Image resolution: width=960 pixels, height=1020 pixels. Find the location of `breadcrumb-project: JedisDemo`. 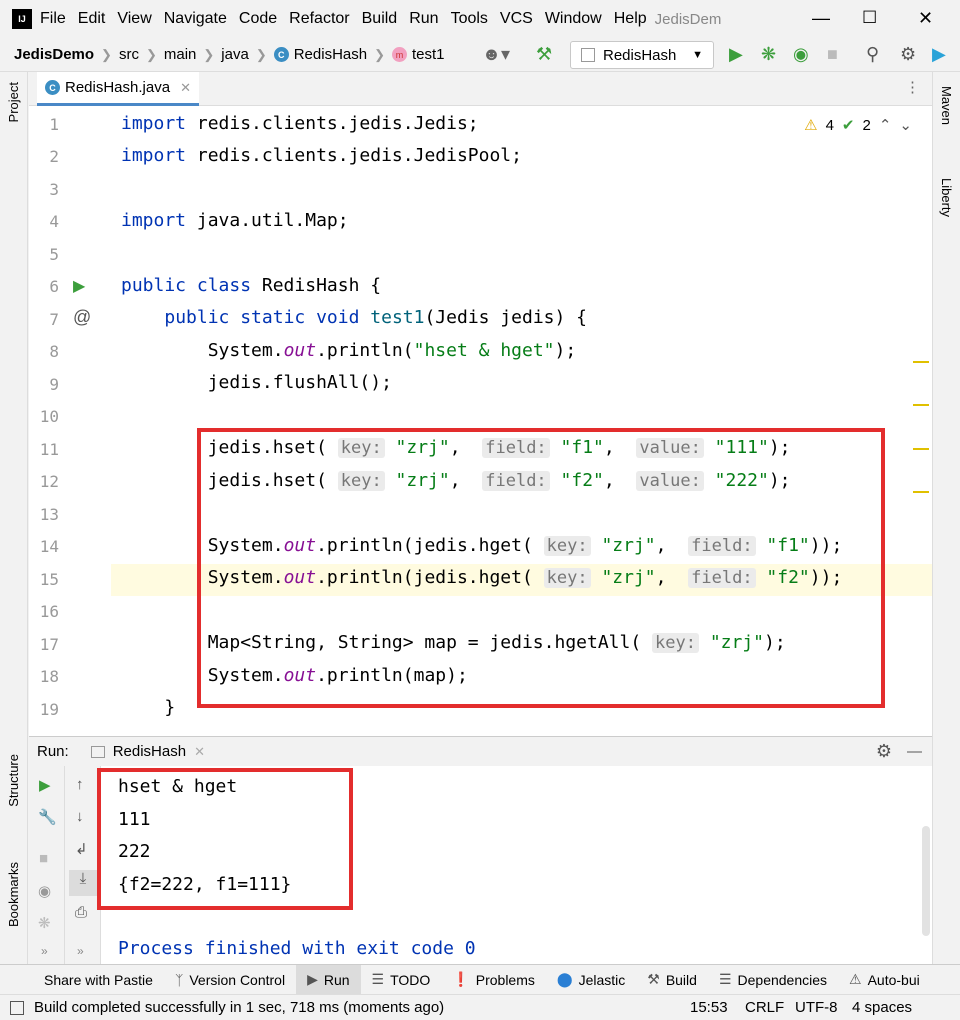

breadcrumb-project: JedisDemo is located at coordinates (54, 54).